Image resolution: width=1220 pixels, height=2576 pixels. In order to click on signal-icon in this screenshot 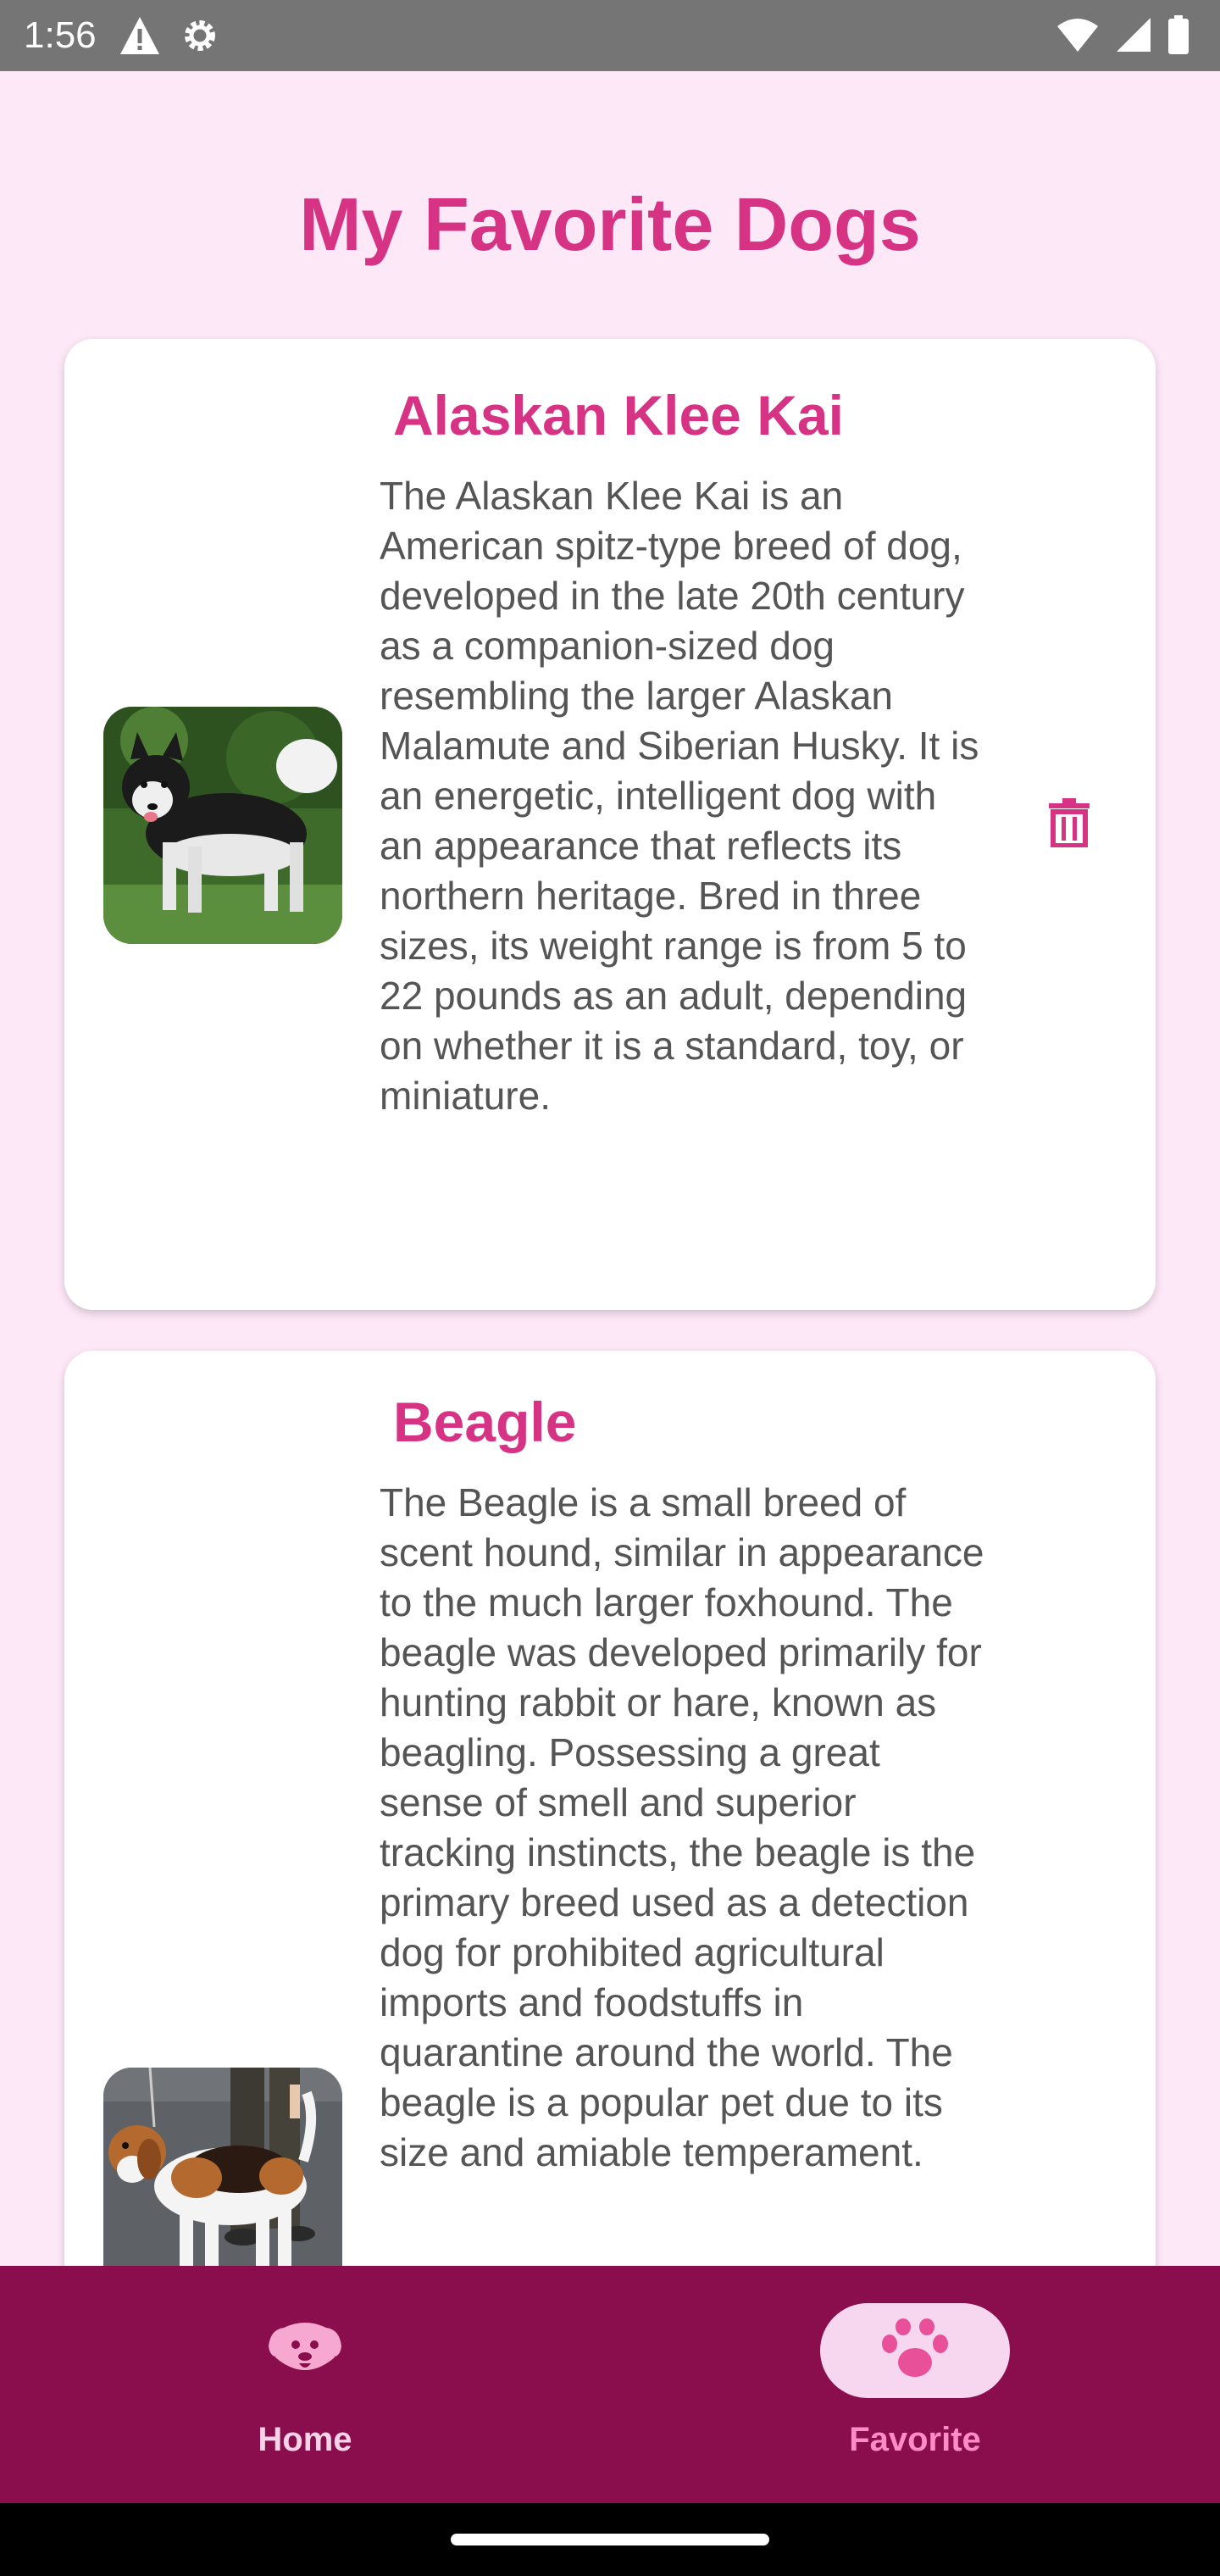, I will do `click(1133, 34)`.